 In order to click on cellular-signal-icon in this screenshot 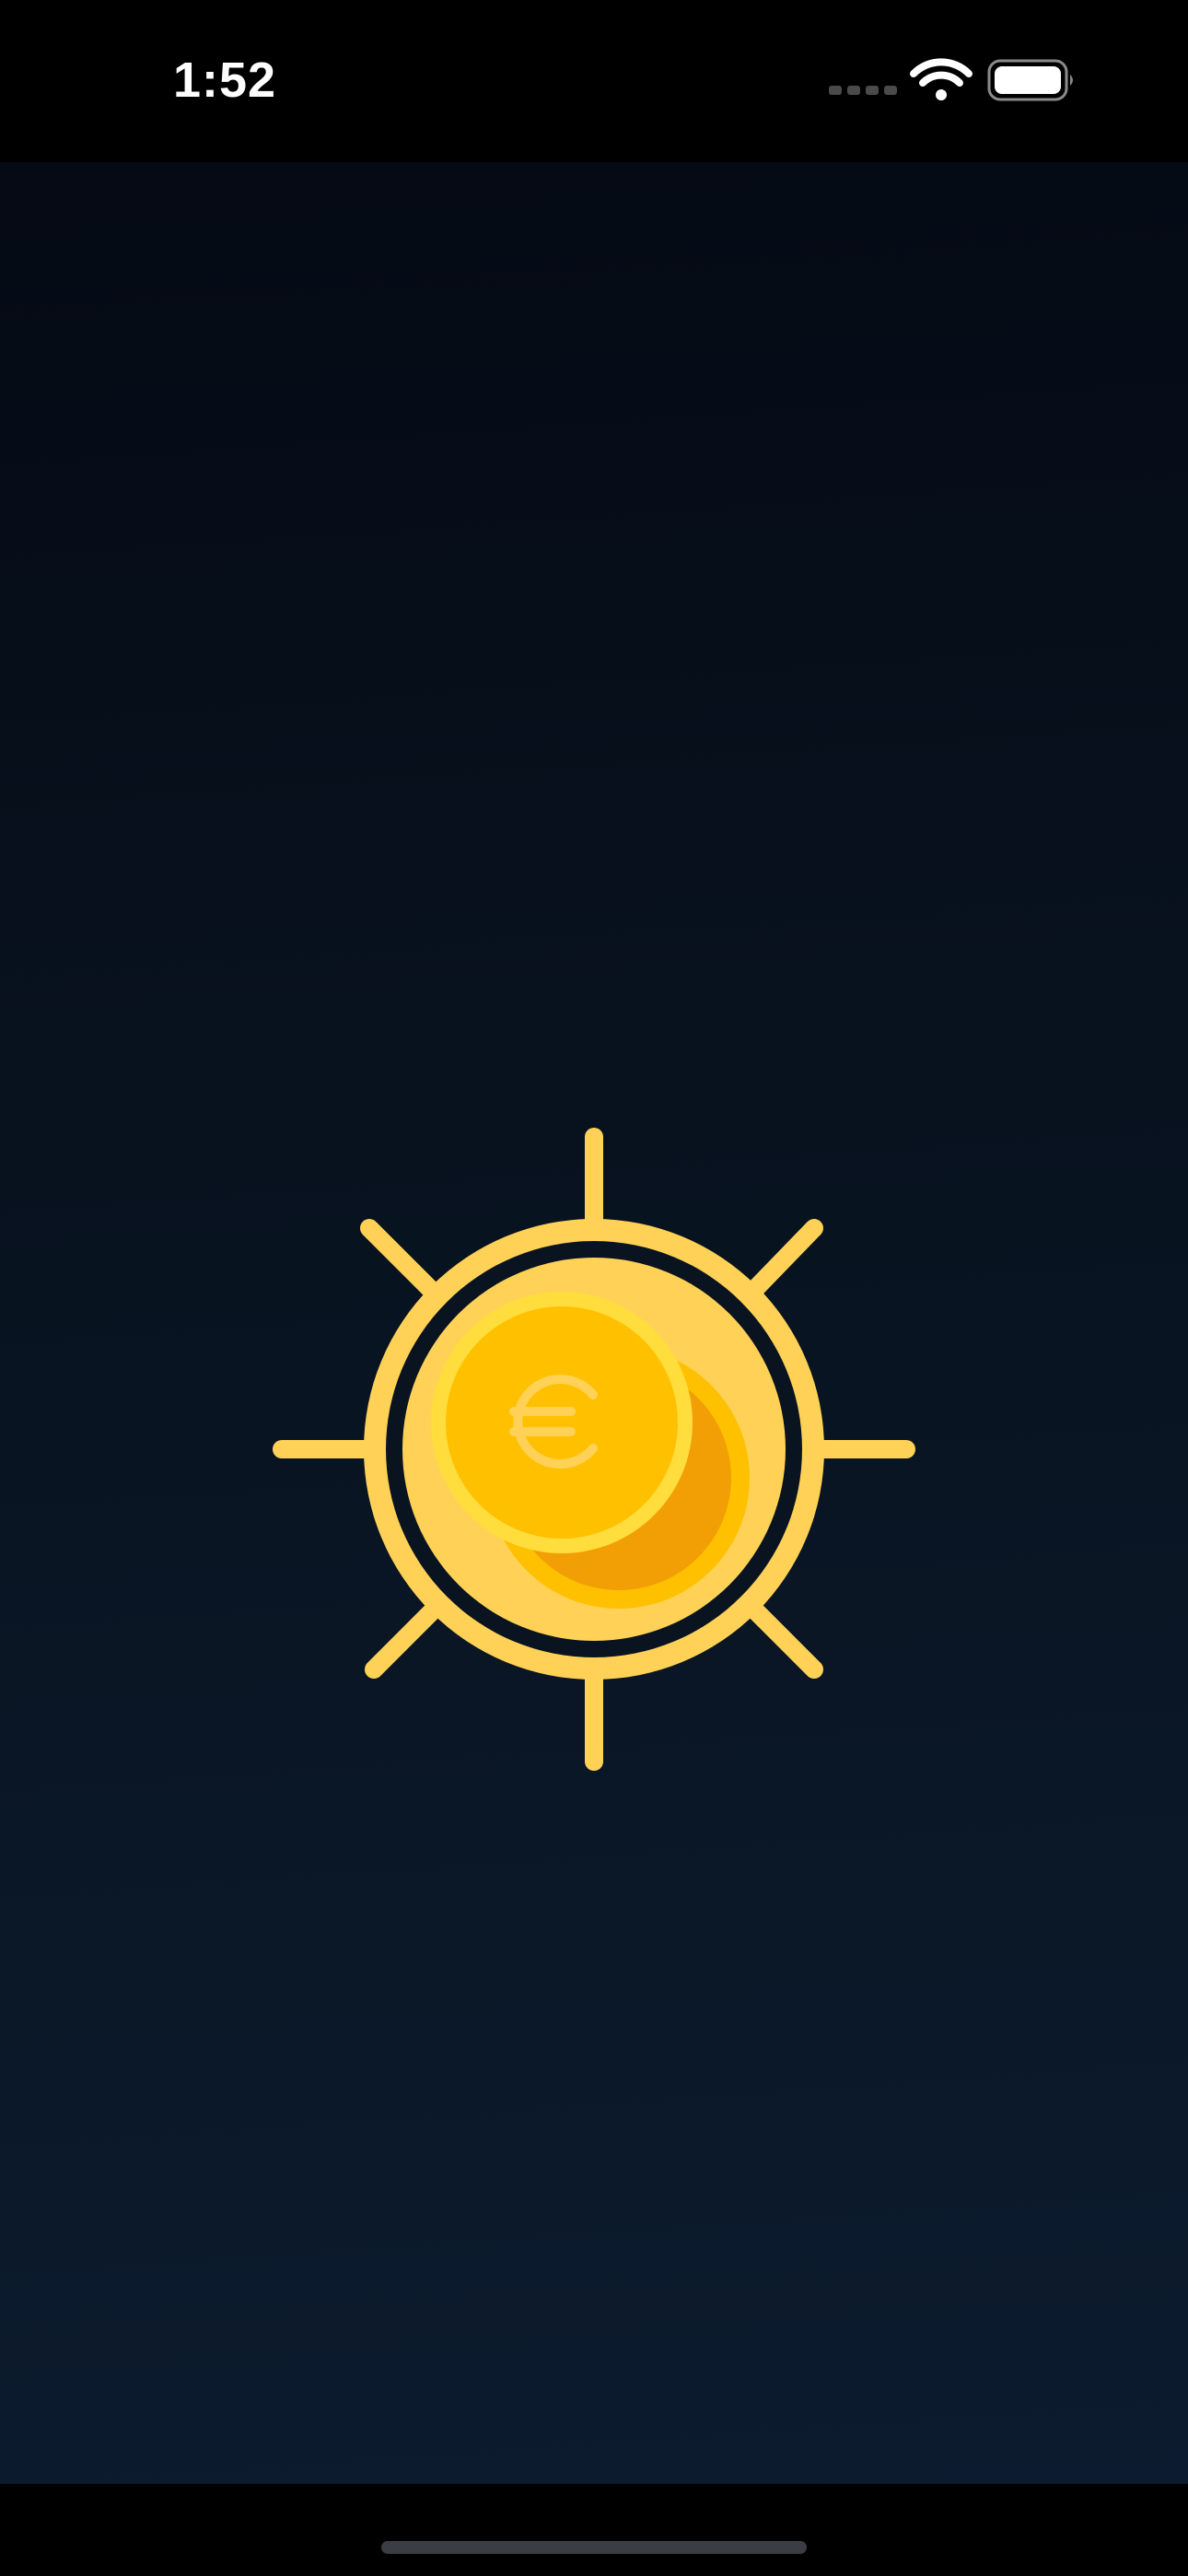, I will do `click(863, 90)`.